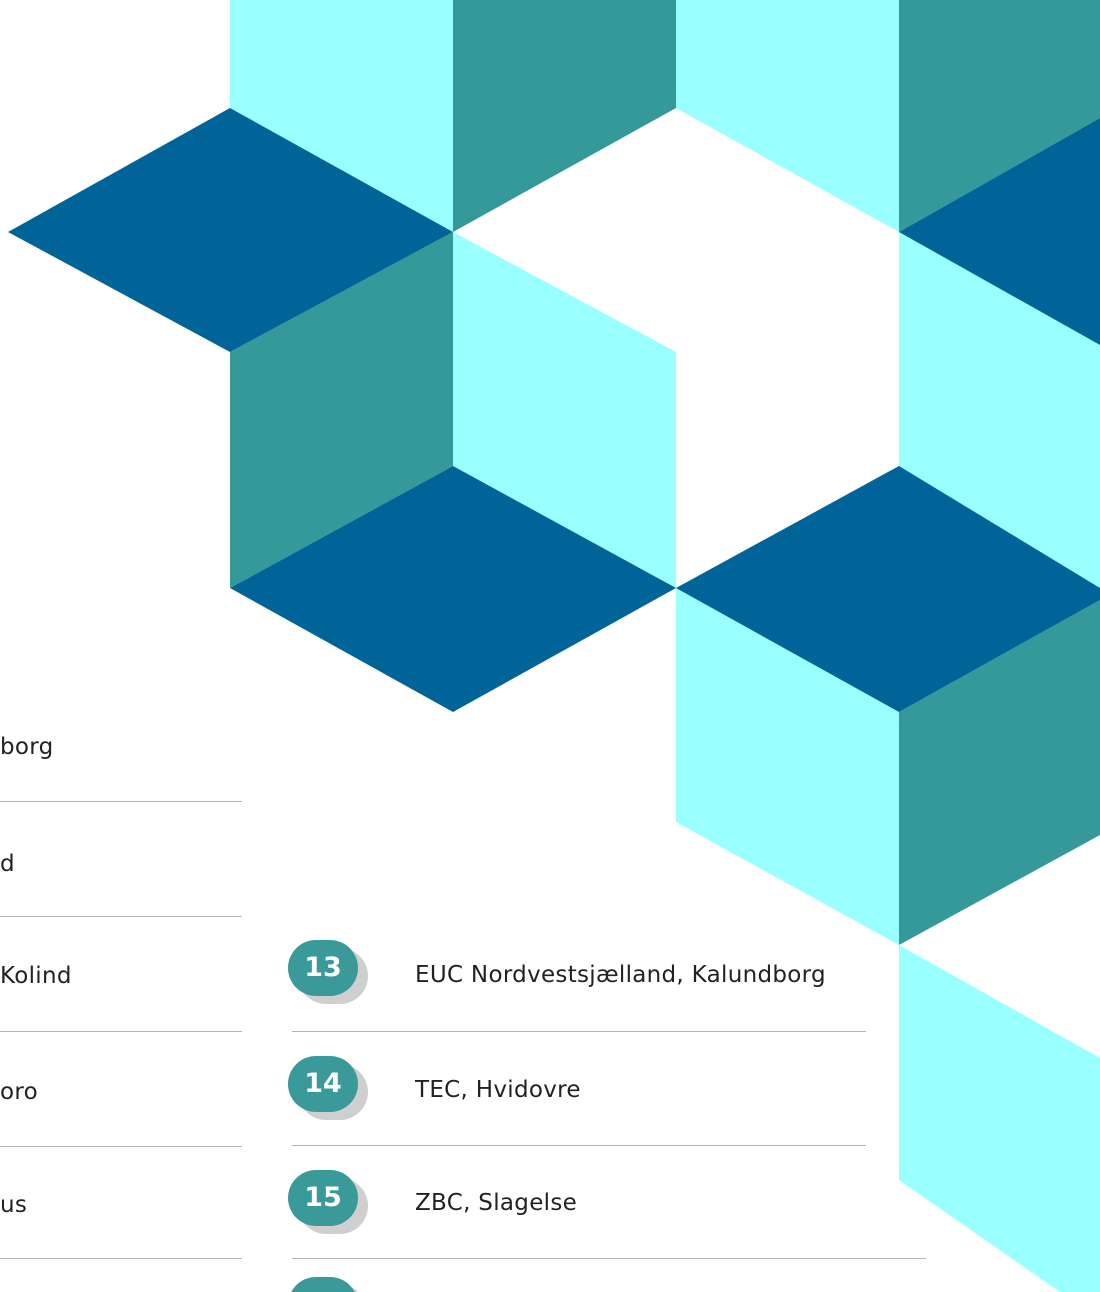  What do you see at coordinates (564, 116) in the screenshot?
I see `cube-face-teal` at bounding box center [564, 116].